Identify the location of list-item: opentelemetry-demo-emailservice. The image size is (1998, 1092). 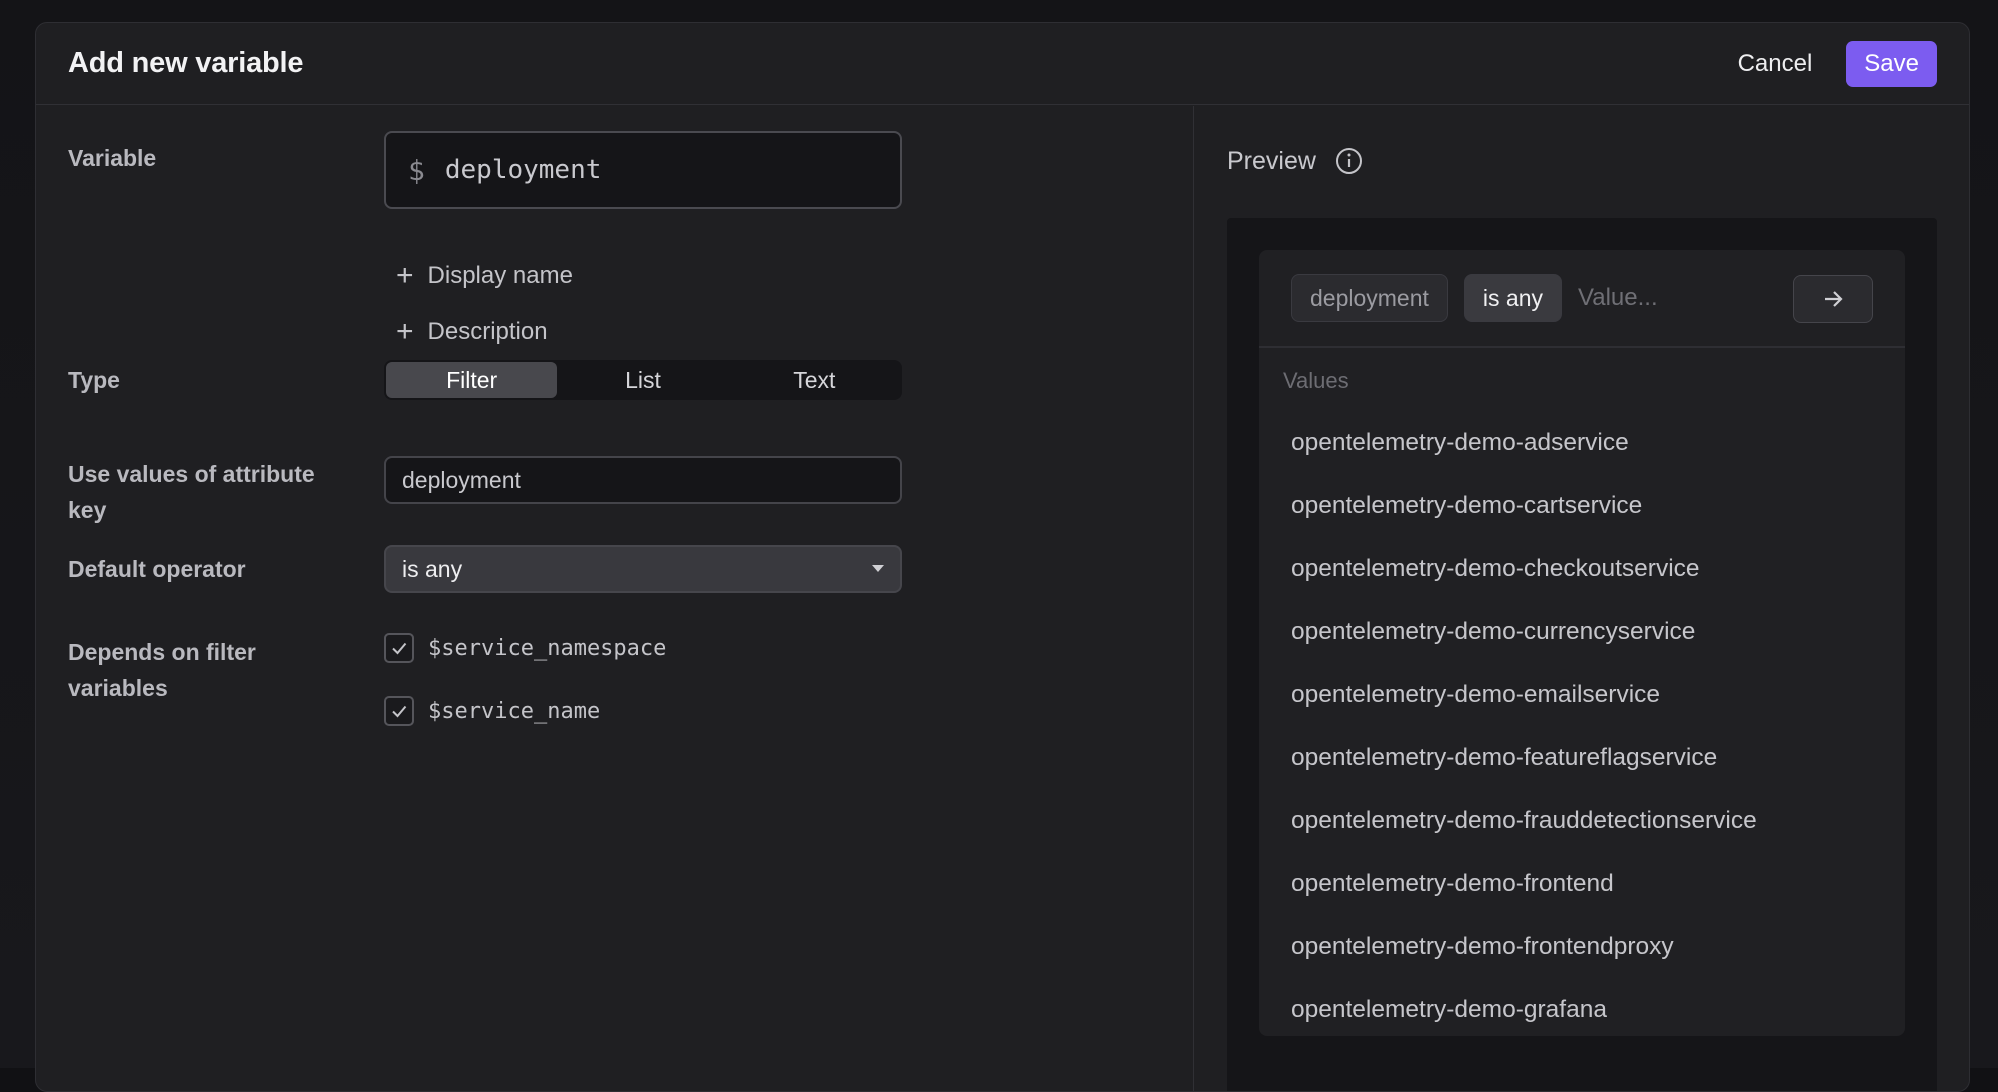
(1598, 711).